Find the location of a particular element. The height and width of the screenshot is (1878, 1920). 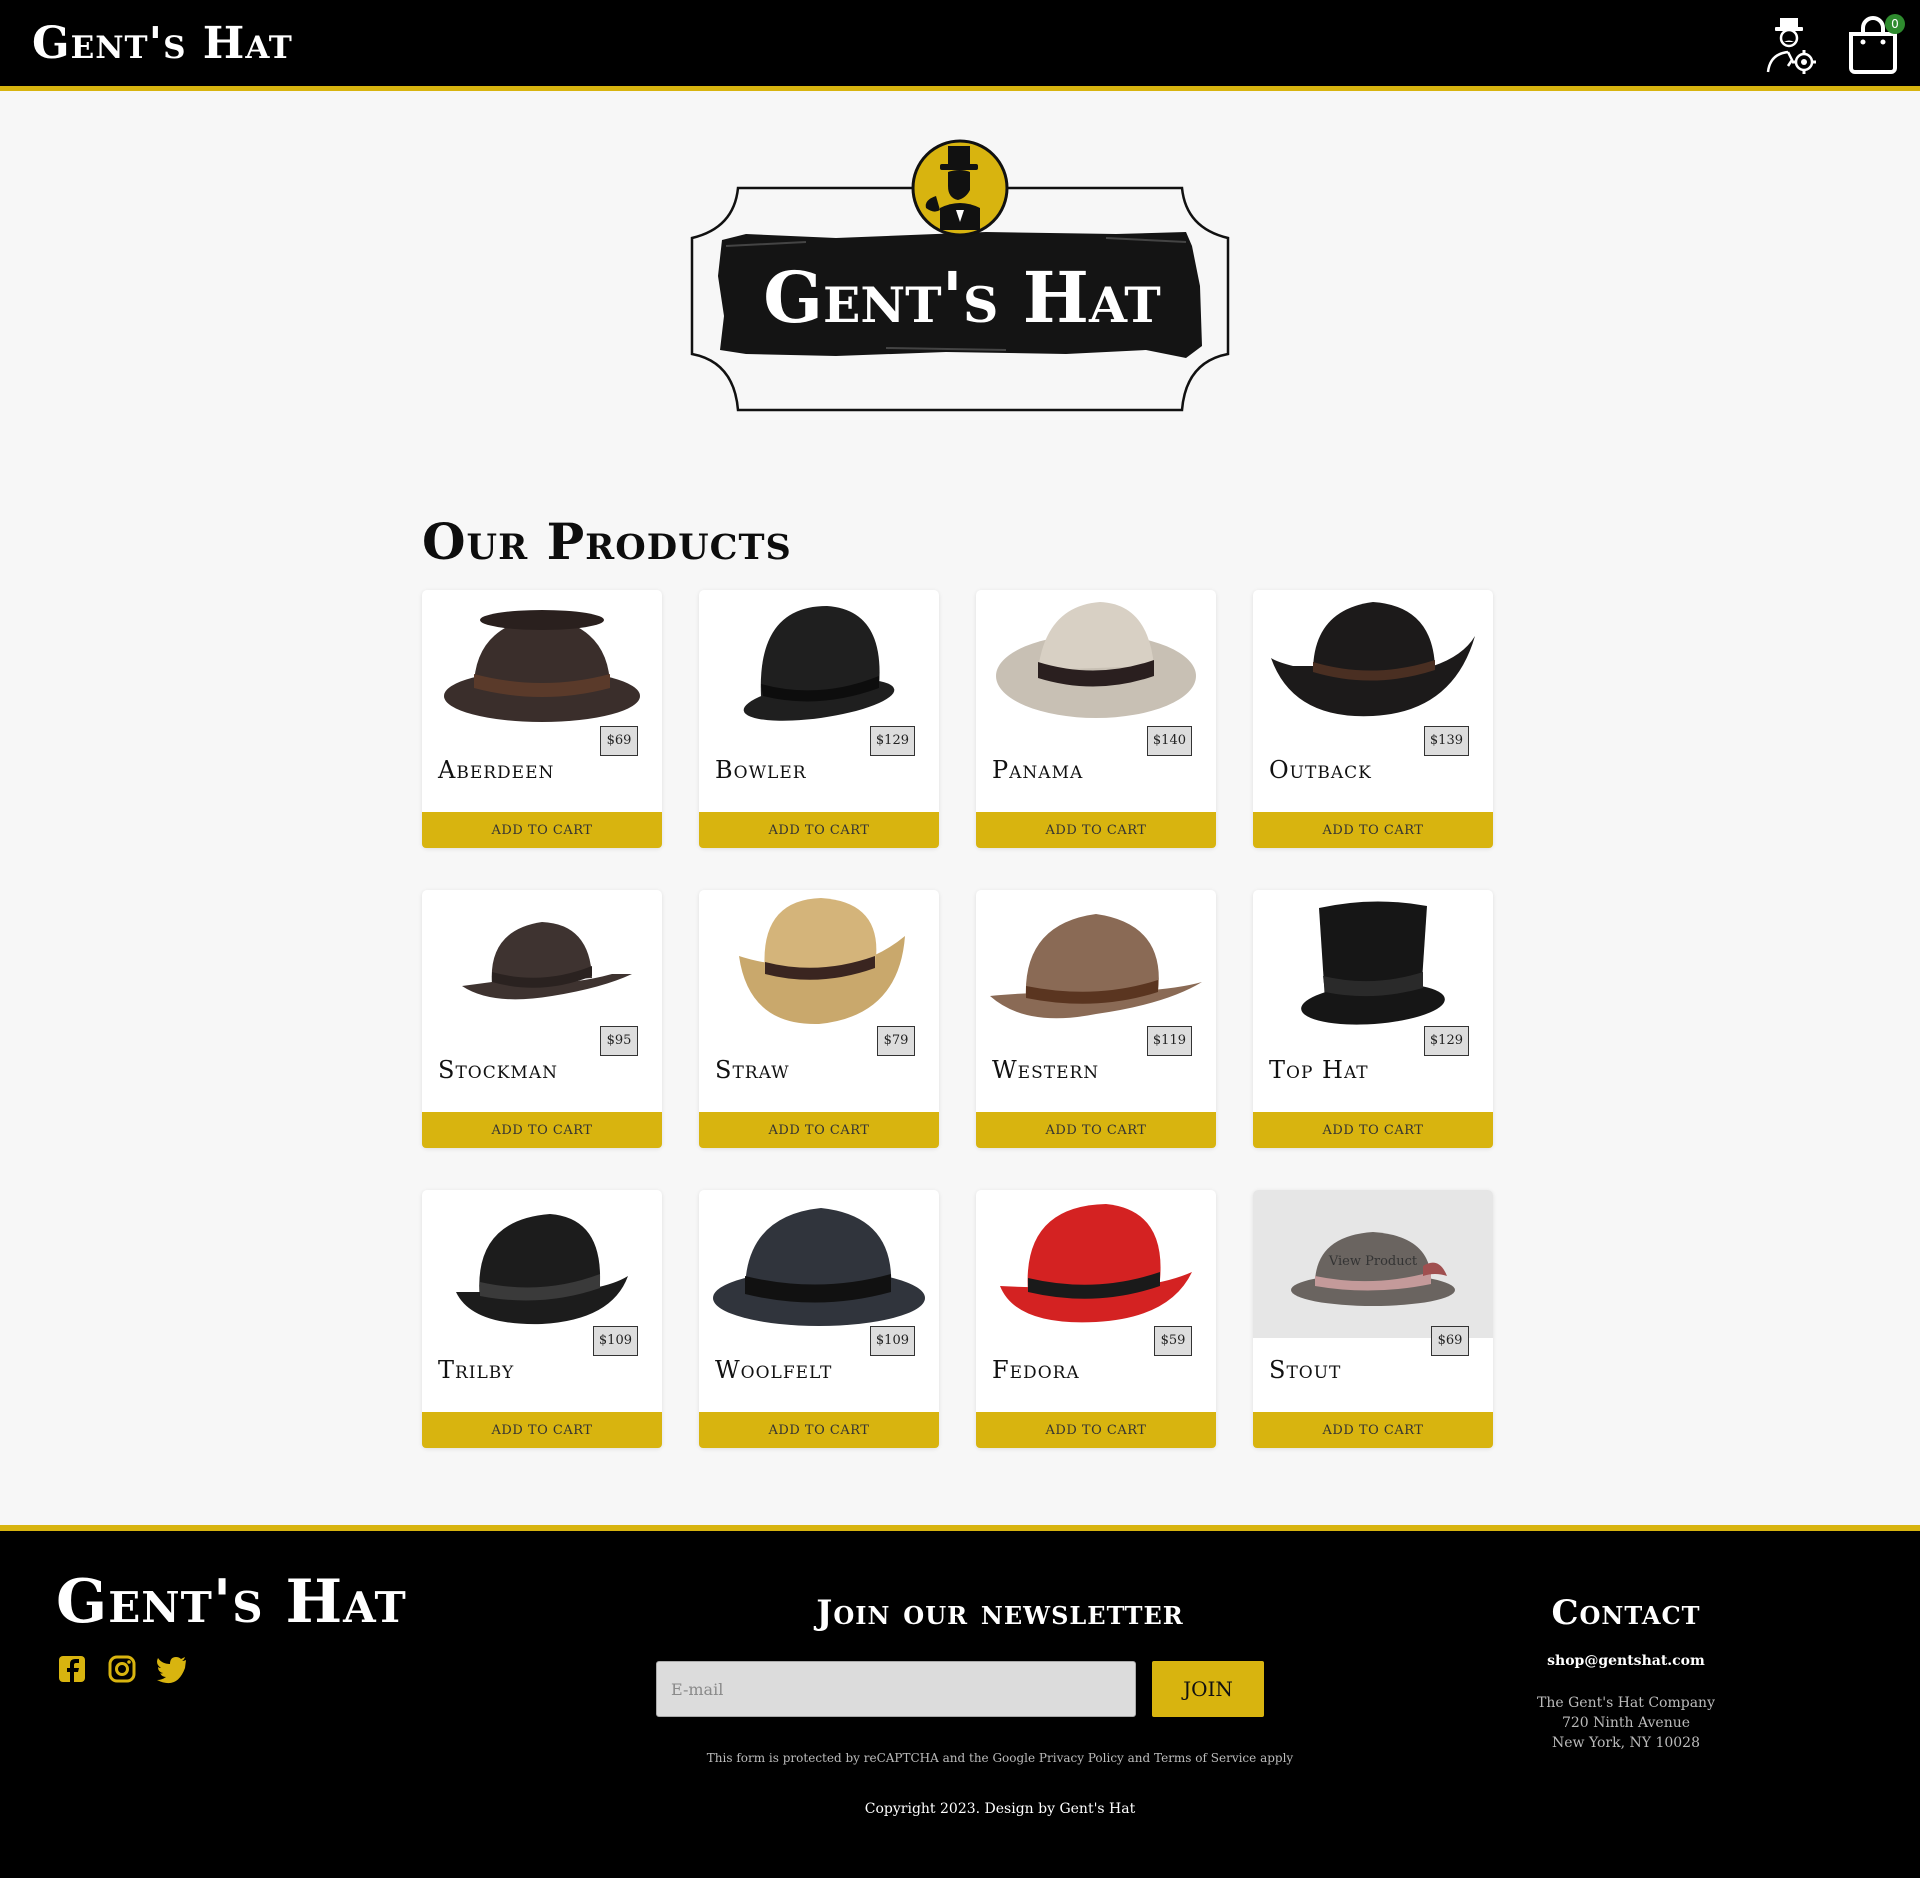

twitter-icon is located at coordinates (171, 1670).